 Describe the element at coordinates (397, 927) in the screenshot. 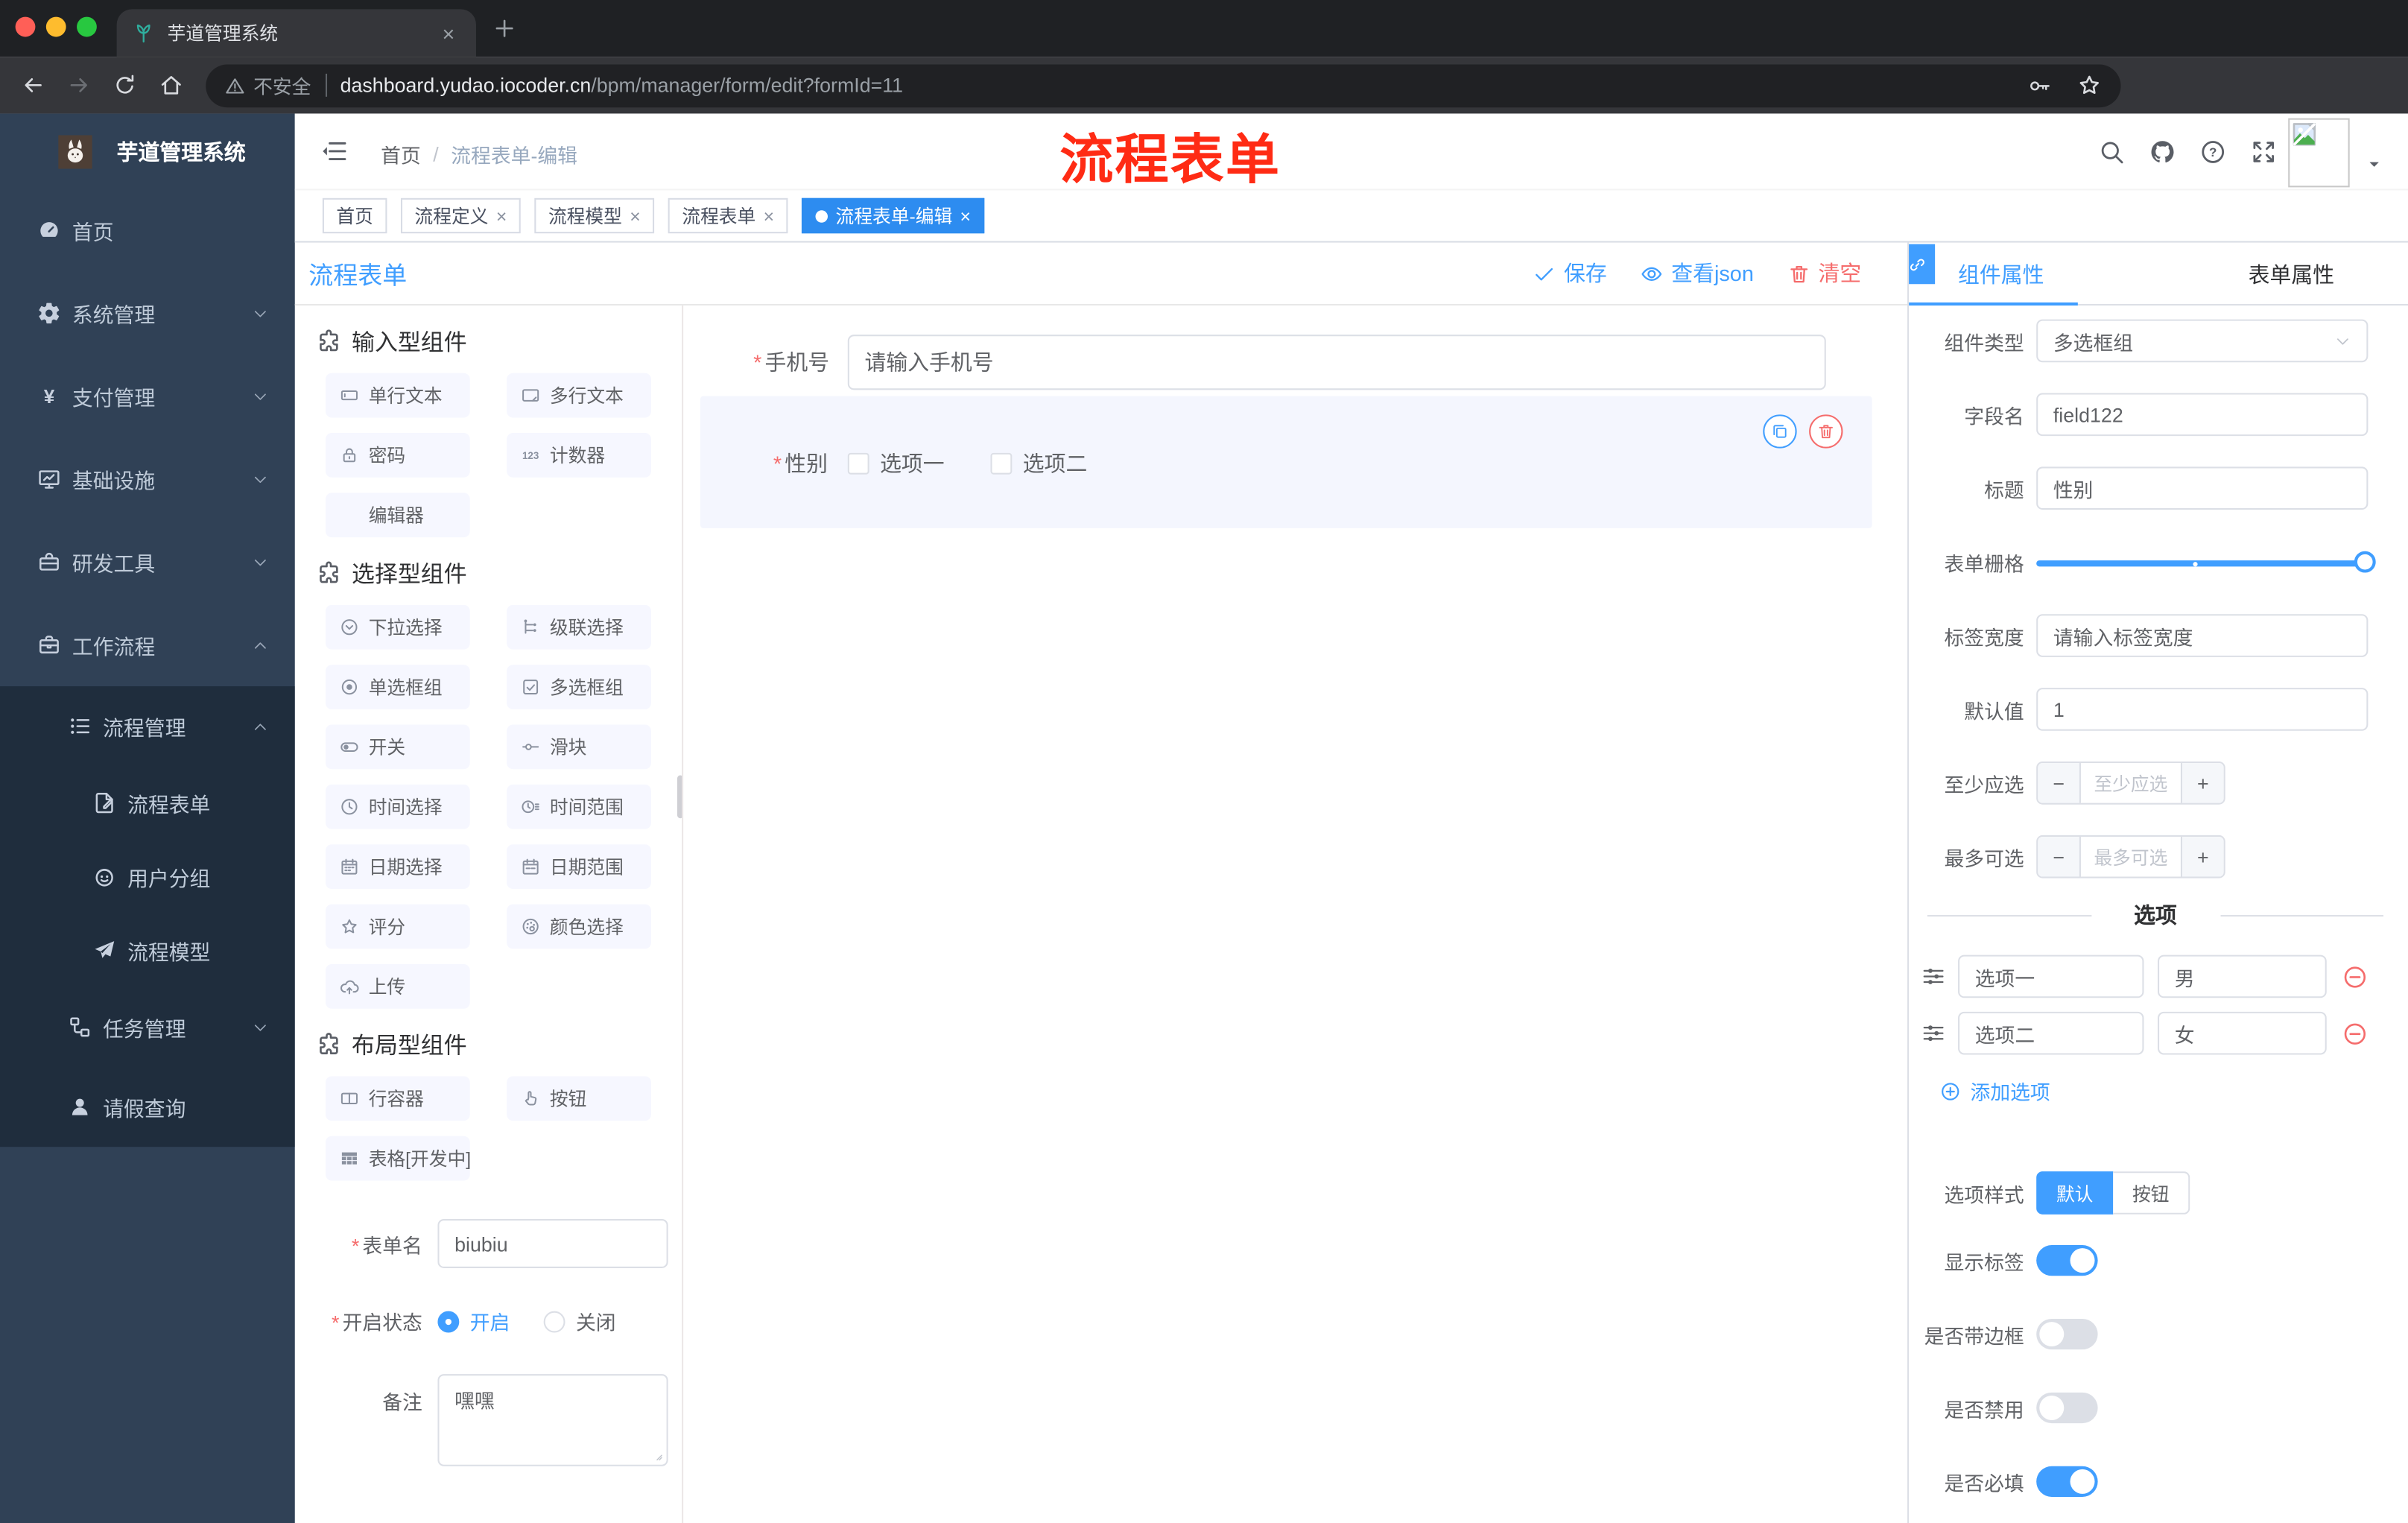

I see `component-star: 评分` at that location.